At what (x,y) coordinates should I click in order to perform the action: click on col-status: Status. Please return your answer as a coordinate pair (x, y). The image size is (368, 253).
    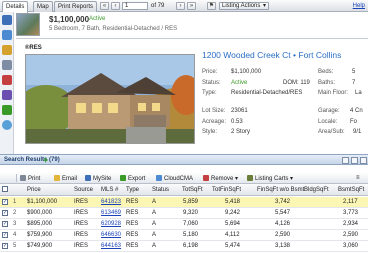
    Looking at the image, I should click on (160, 190).